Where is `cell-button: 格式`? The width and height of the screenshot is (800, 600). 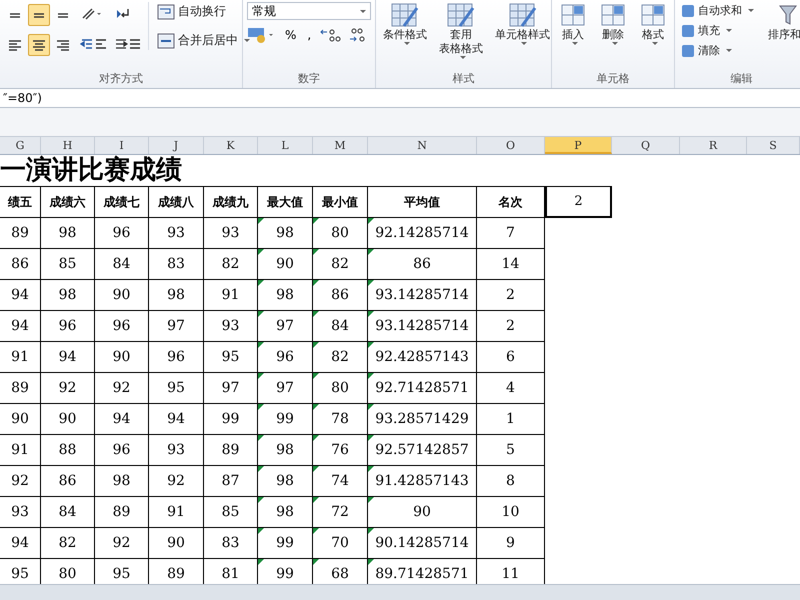 cell-button: 格式 is located at coordinates (653, 23).